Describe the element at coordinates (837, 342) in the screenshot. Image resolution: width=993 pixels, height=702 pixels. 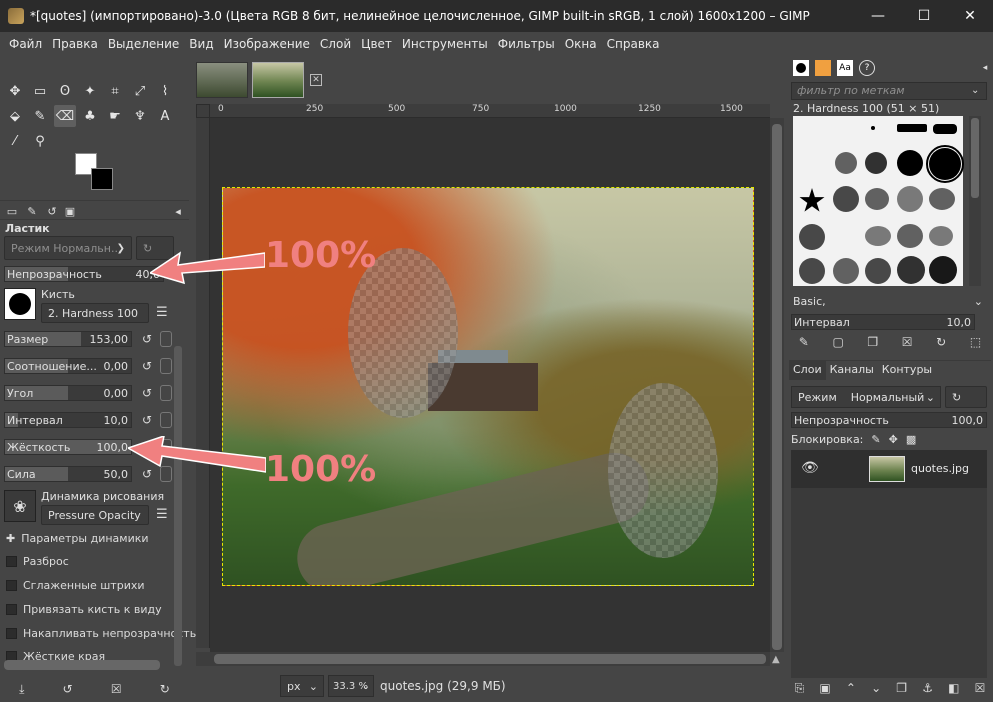
I see `new-brush-icon: ▢` at that location.